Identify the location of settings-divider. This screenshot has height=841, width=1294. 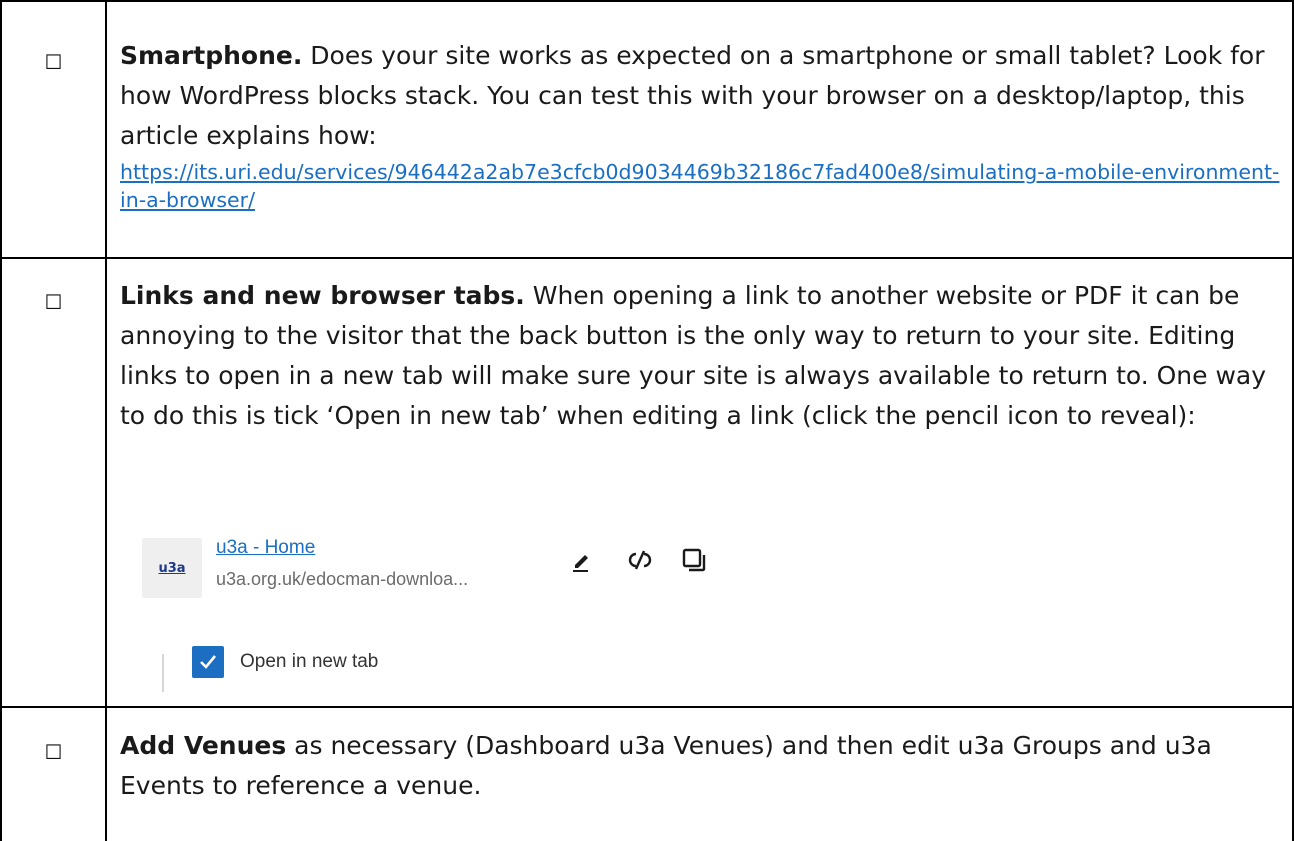
(163, 673).